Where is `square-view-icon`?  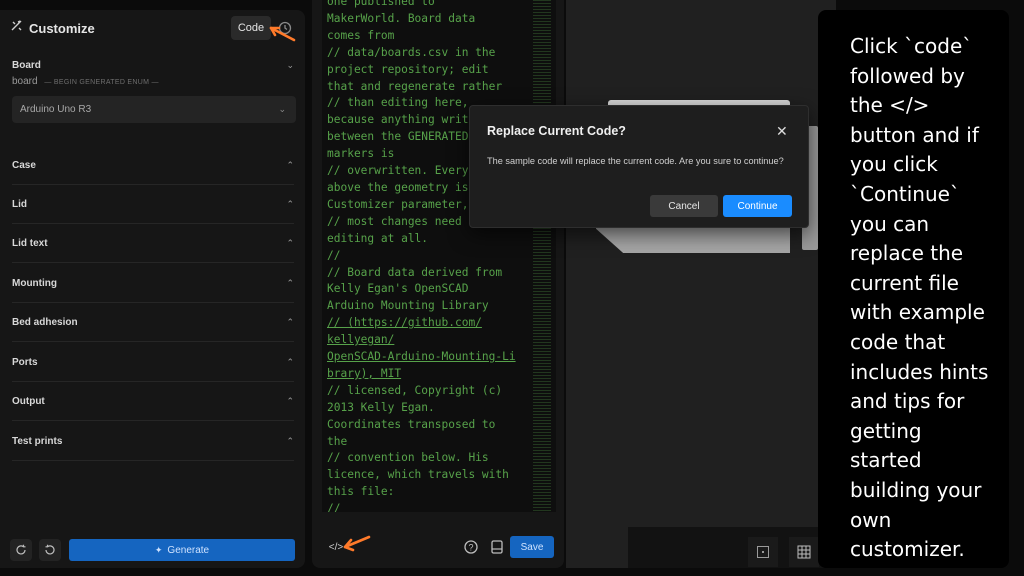 square-view-icon is located at coordinates (763, 552).